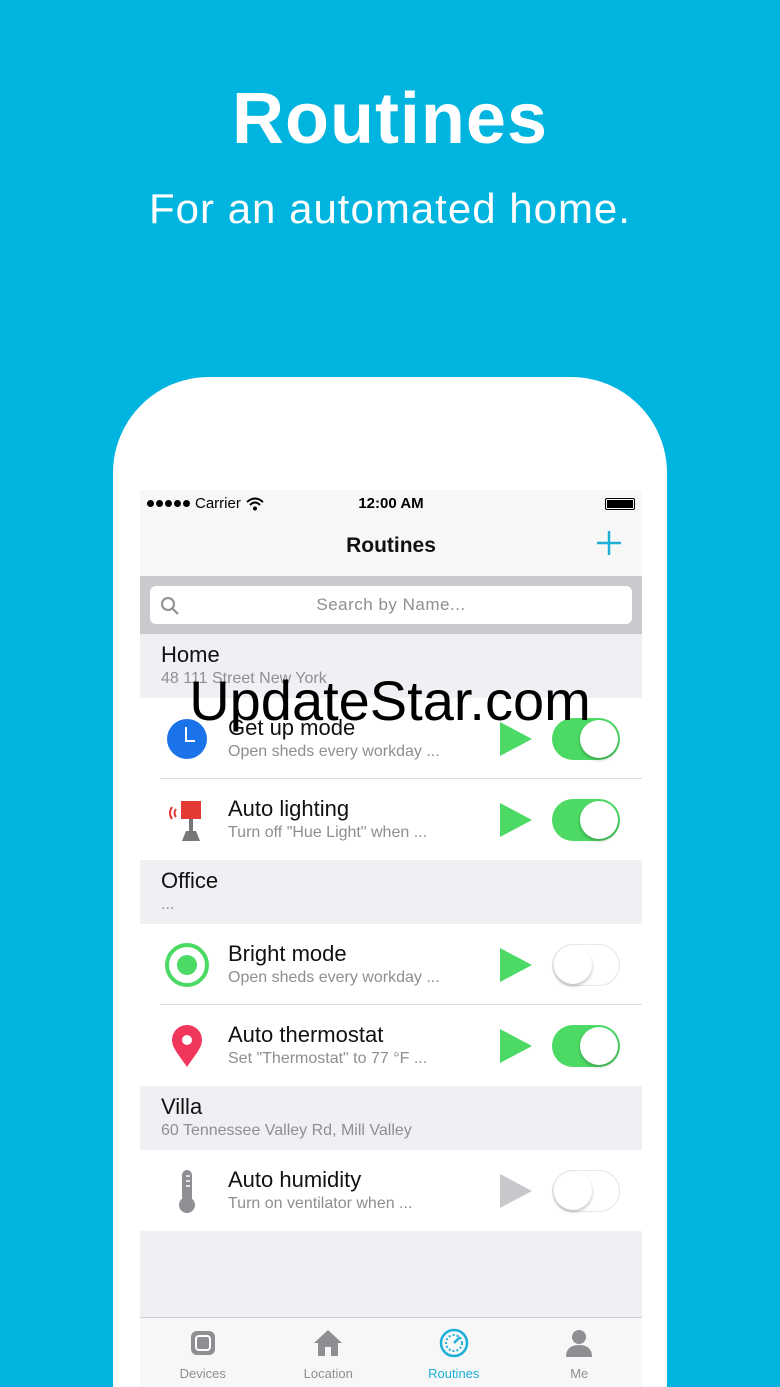 The width and height of the screenshot is (780, 1387). I want to click on target-icon, so click(187, 965).